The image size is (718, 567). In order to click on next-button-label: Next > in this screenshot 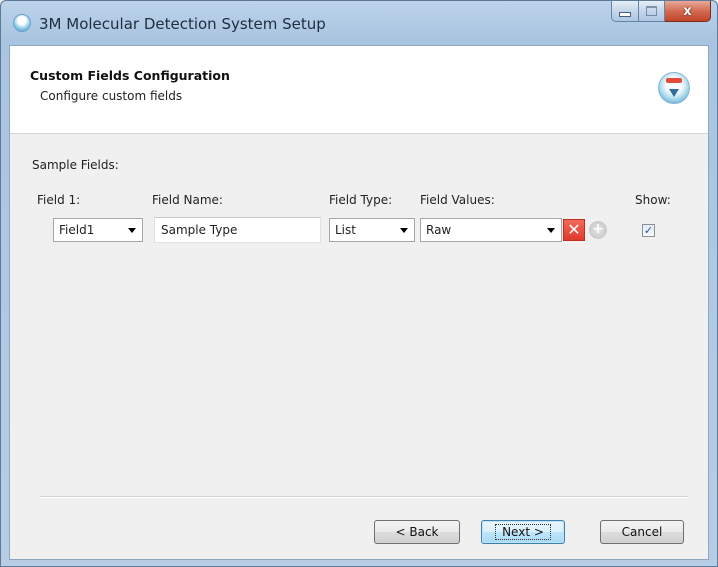, I will do `click(523, 532)`.